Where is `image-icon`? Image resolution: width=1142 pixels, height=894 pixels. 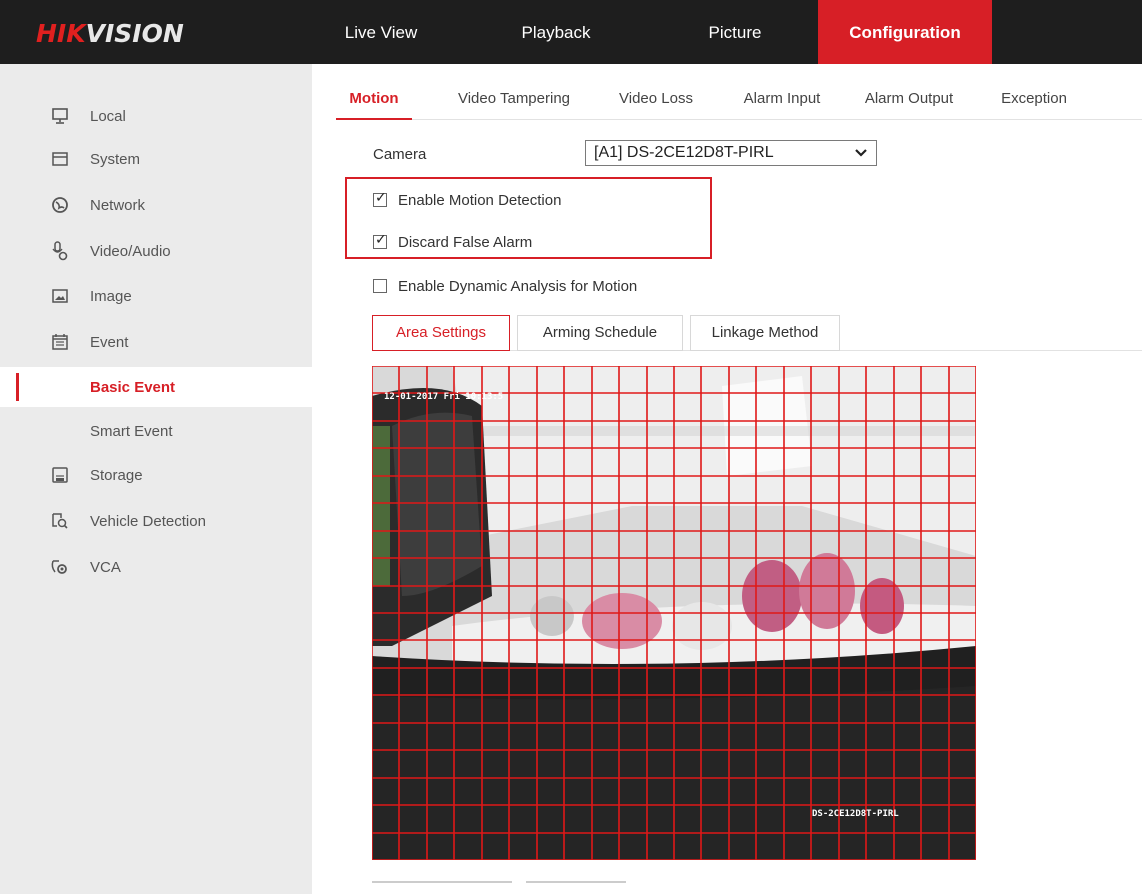
image-icon is located at coordinates (60, 296).